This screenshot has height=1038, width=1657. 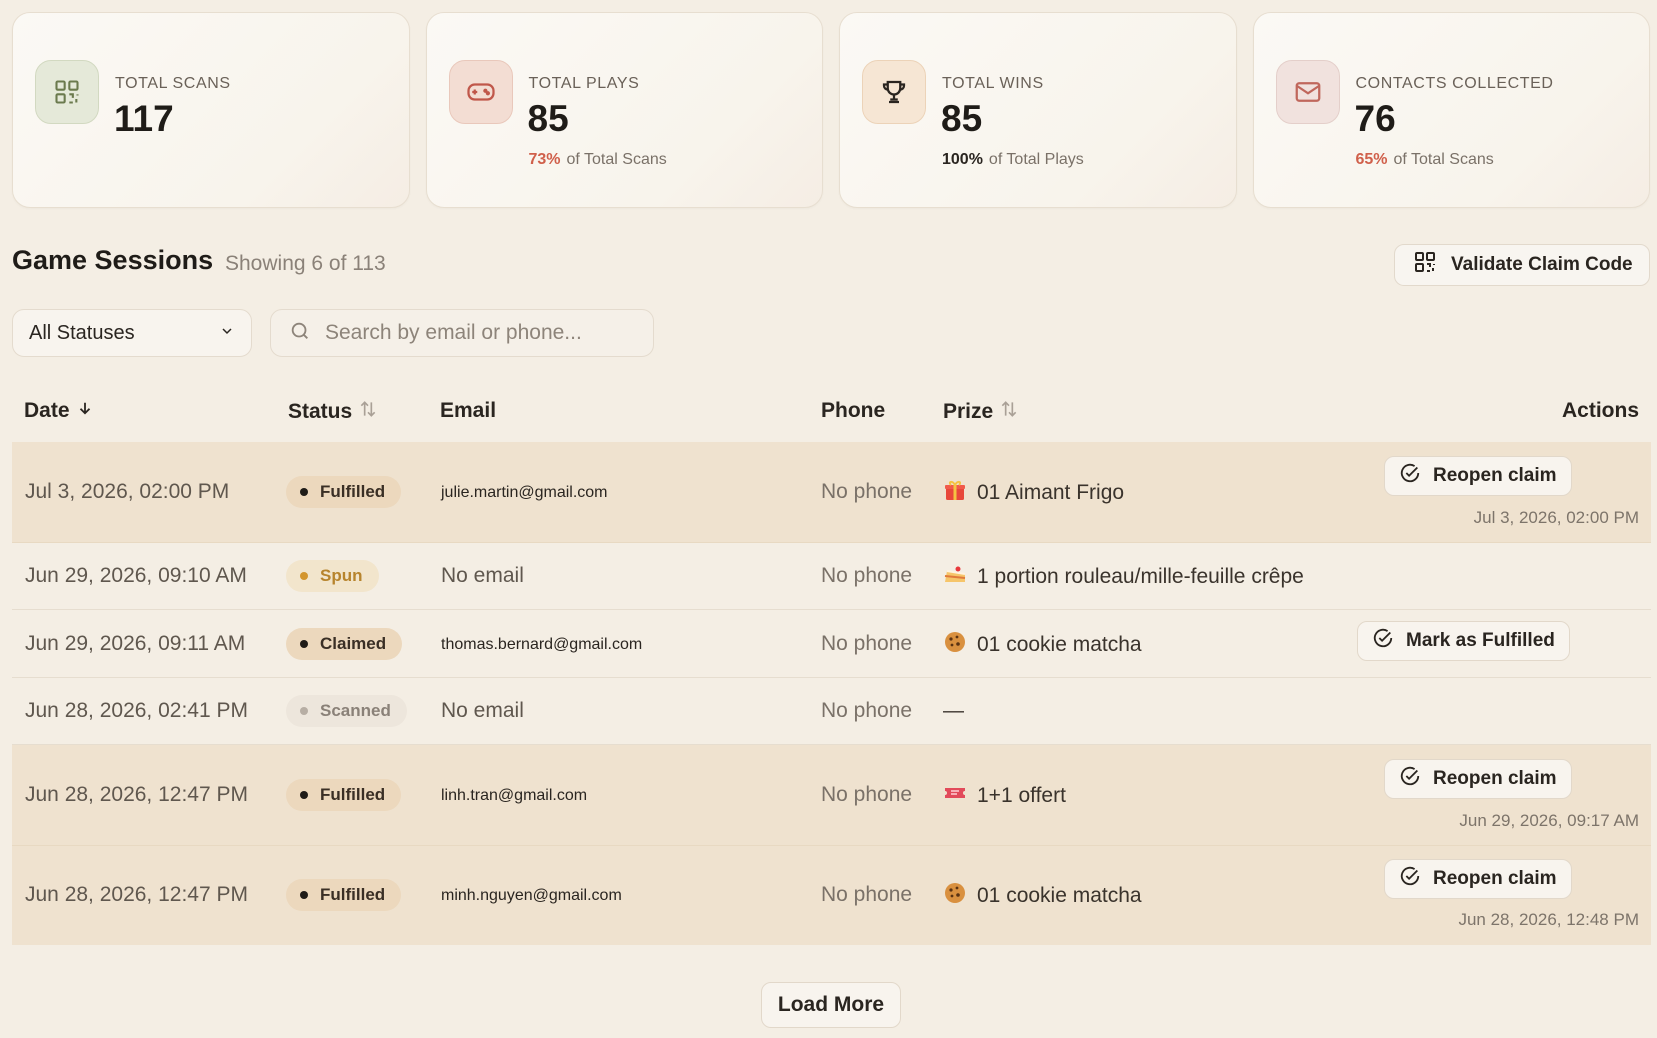 What do you see at coordinates (113, 260) in the screenshot?
I see `page-title: Game Sessions` at bounding box center [113, 260].